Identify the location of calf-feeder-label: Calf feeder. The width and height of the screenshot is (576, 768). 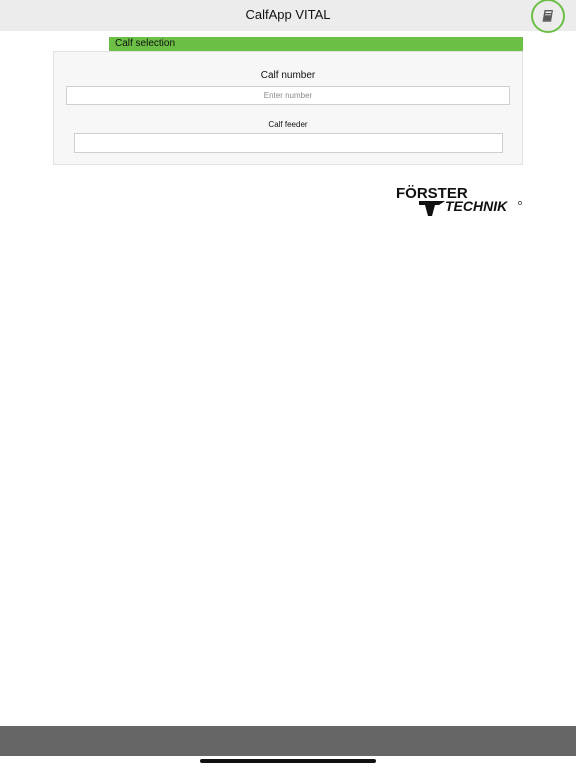
(288, 124).